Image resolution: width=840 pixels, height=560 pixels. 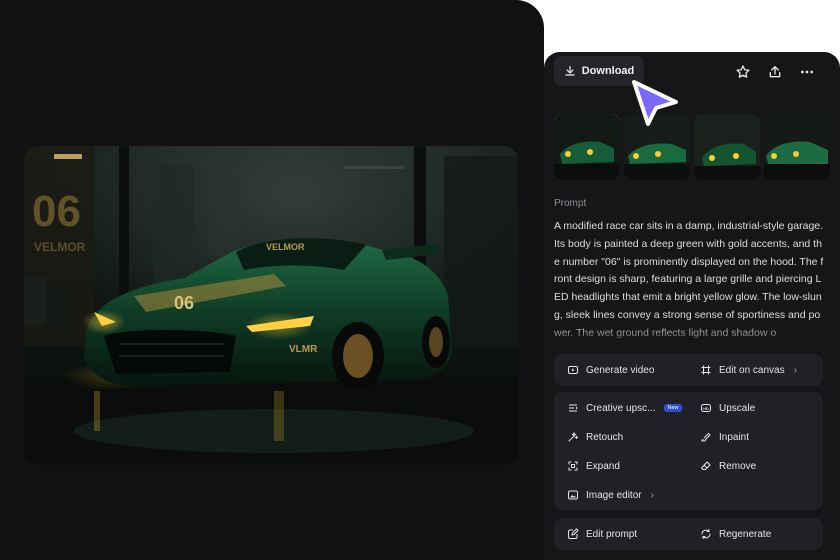 What do you see at coordinates (706, 465) in the screenshot?
I see `eraser-icon` at bounding box center [706, 465].